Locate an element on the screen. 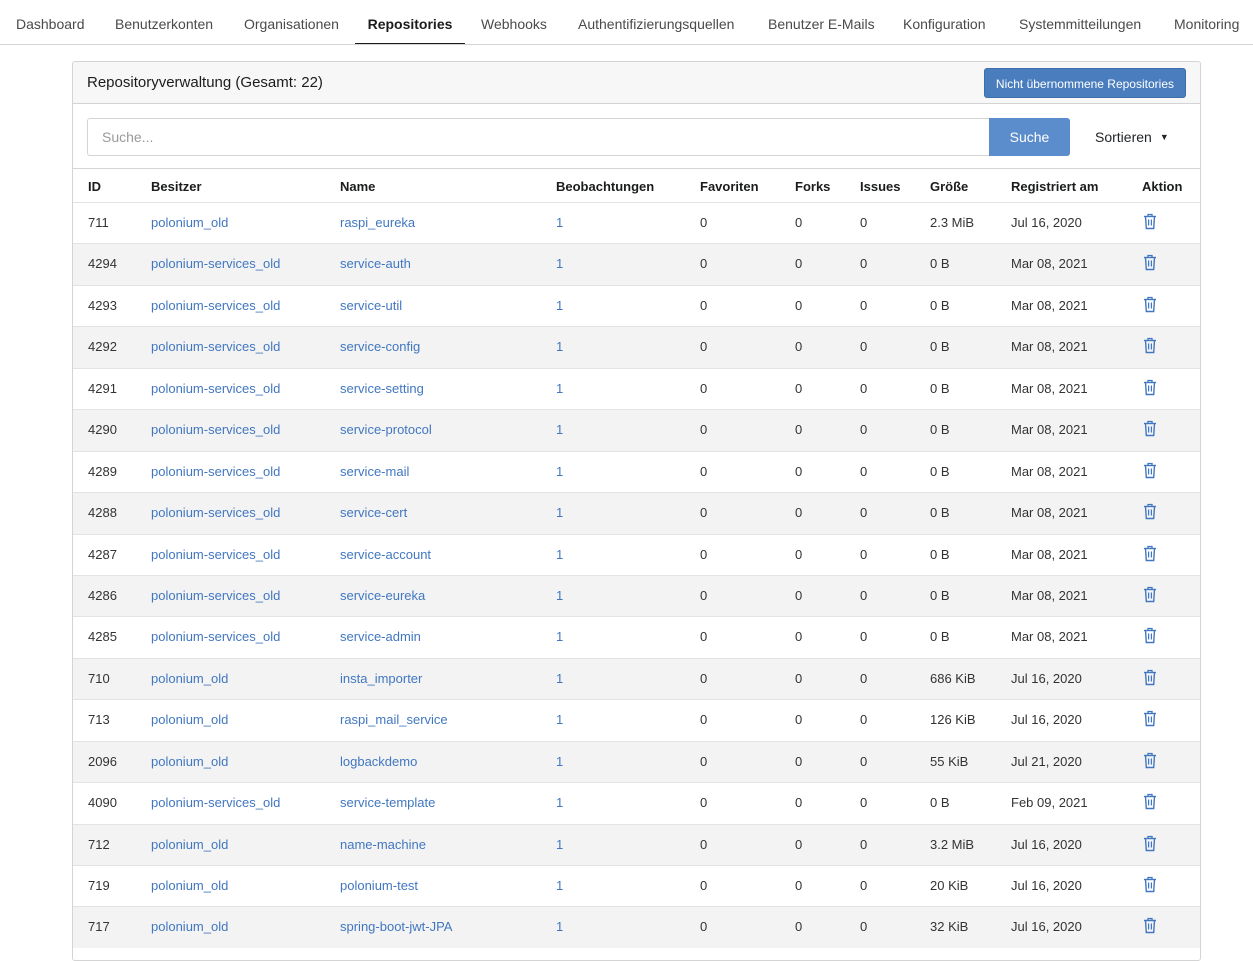  repo-name-link: insta_importer is located at coordinates (381, 679).